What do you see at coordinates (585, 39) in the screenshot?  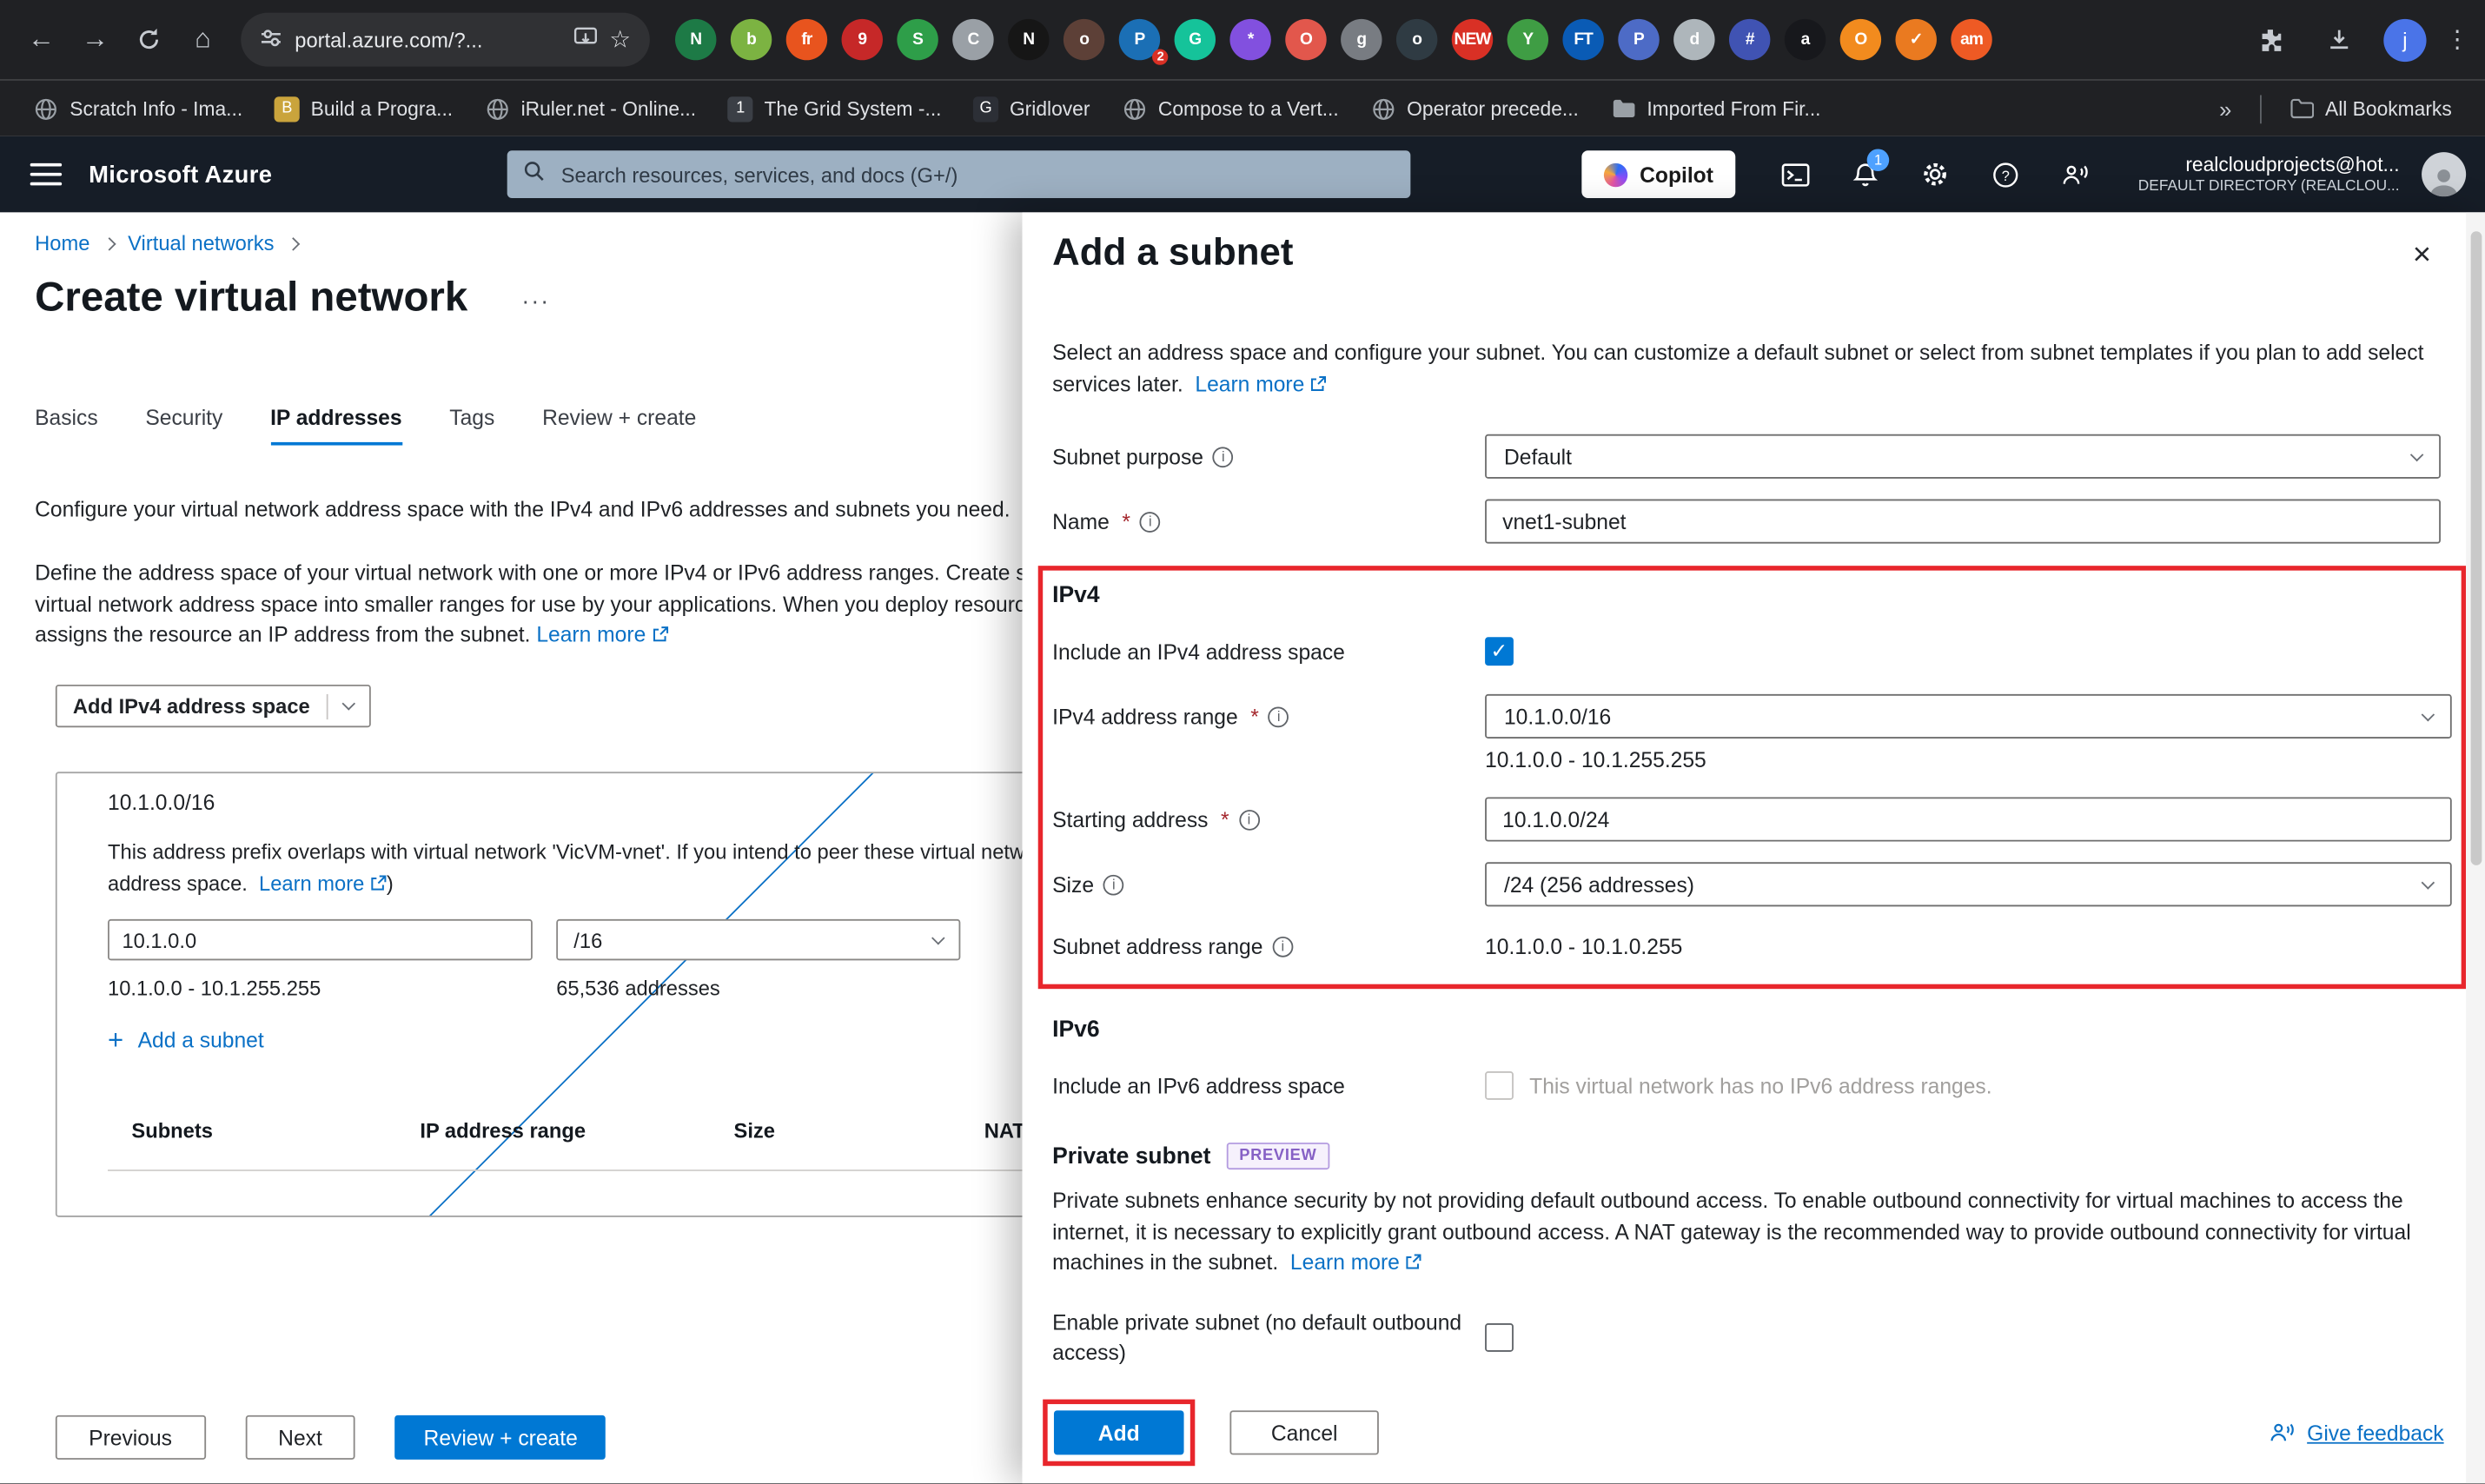 I see `cast-icon` at bounding box center [585, 39].